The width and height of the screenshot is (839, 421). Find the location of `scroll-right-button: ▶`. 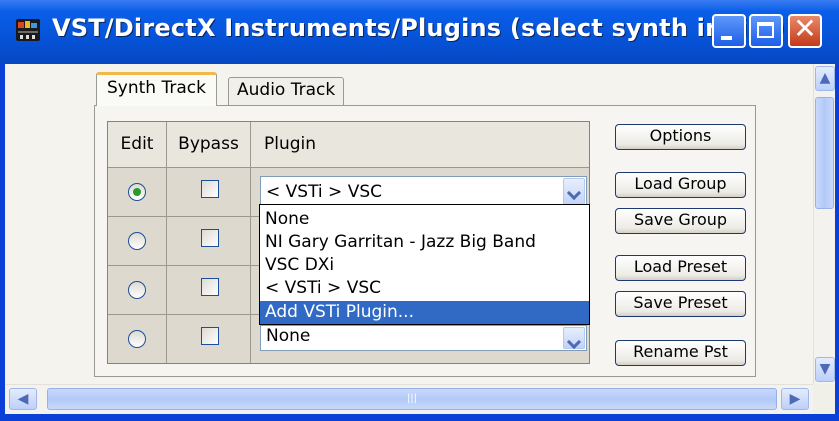

scroll-right-button: ▶ is located at coordinates (795, 399).